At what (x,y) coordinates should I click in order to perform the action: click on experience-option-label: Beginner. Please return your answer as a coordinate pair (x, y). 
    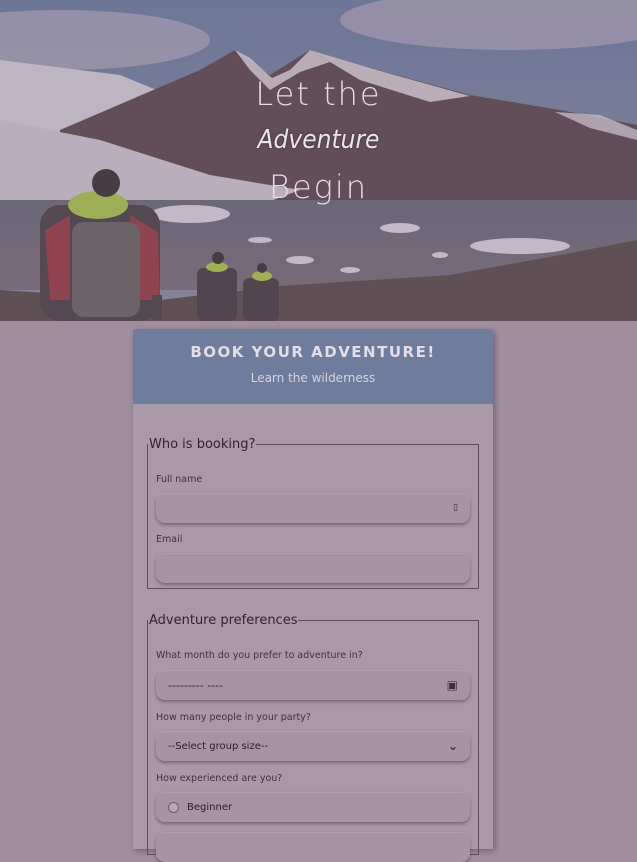
    Looking at the image, I should click on (210, 807).